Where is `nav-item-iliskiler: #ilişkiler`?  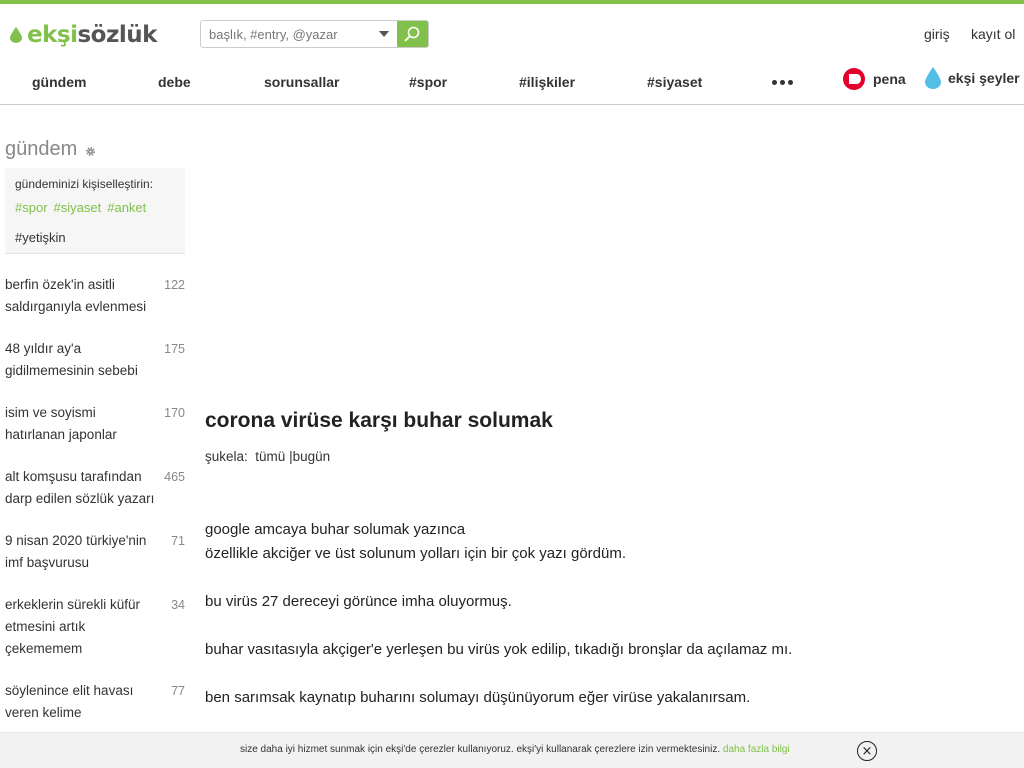 nav-item-iliskiler: #ilişkiler is located at coordinates (547, 82).